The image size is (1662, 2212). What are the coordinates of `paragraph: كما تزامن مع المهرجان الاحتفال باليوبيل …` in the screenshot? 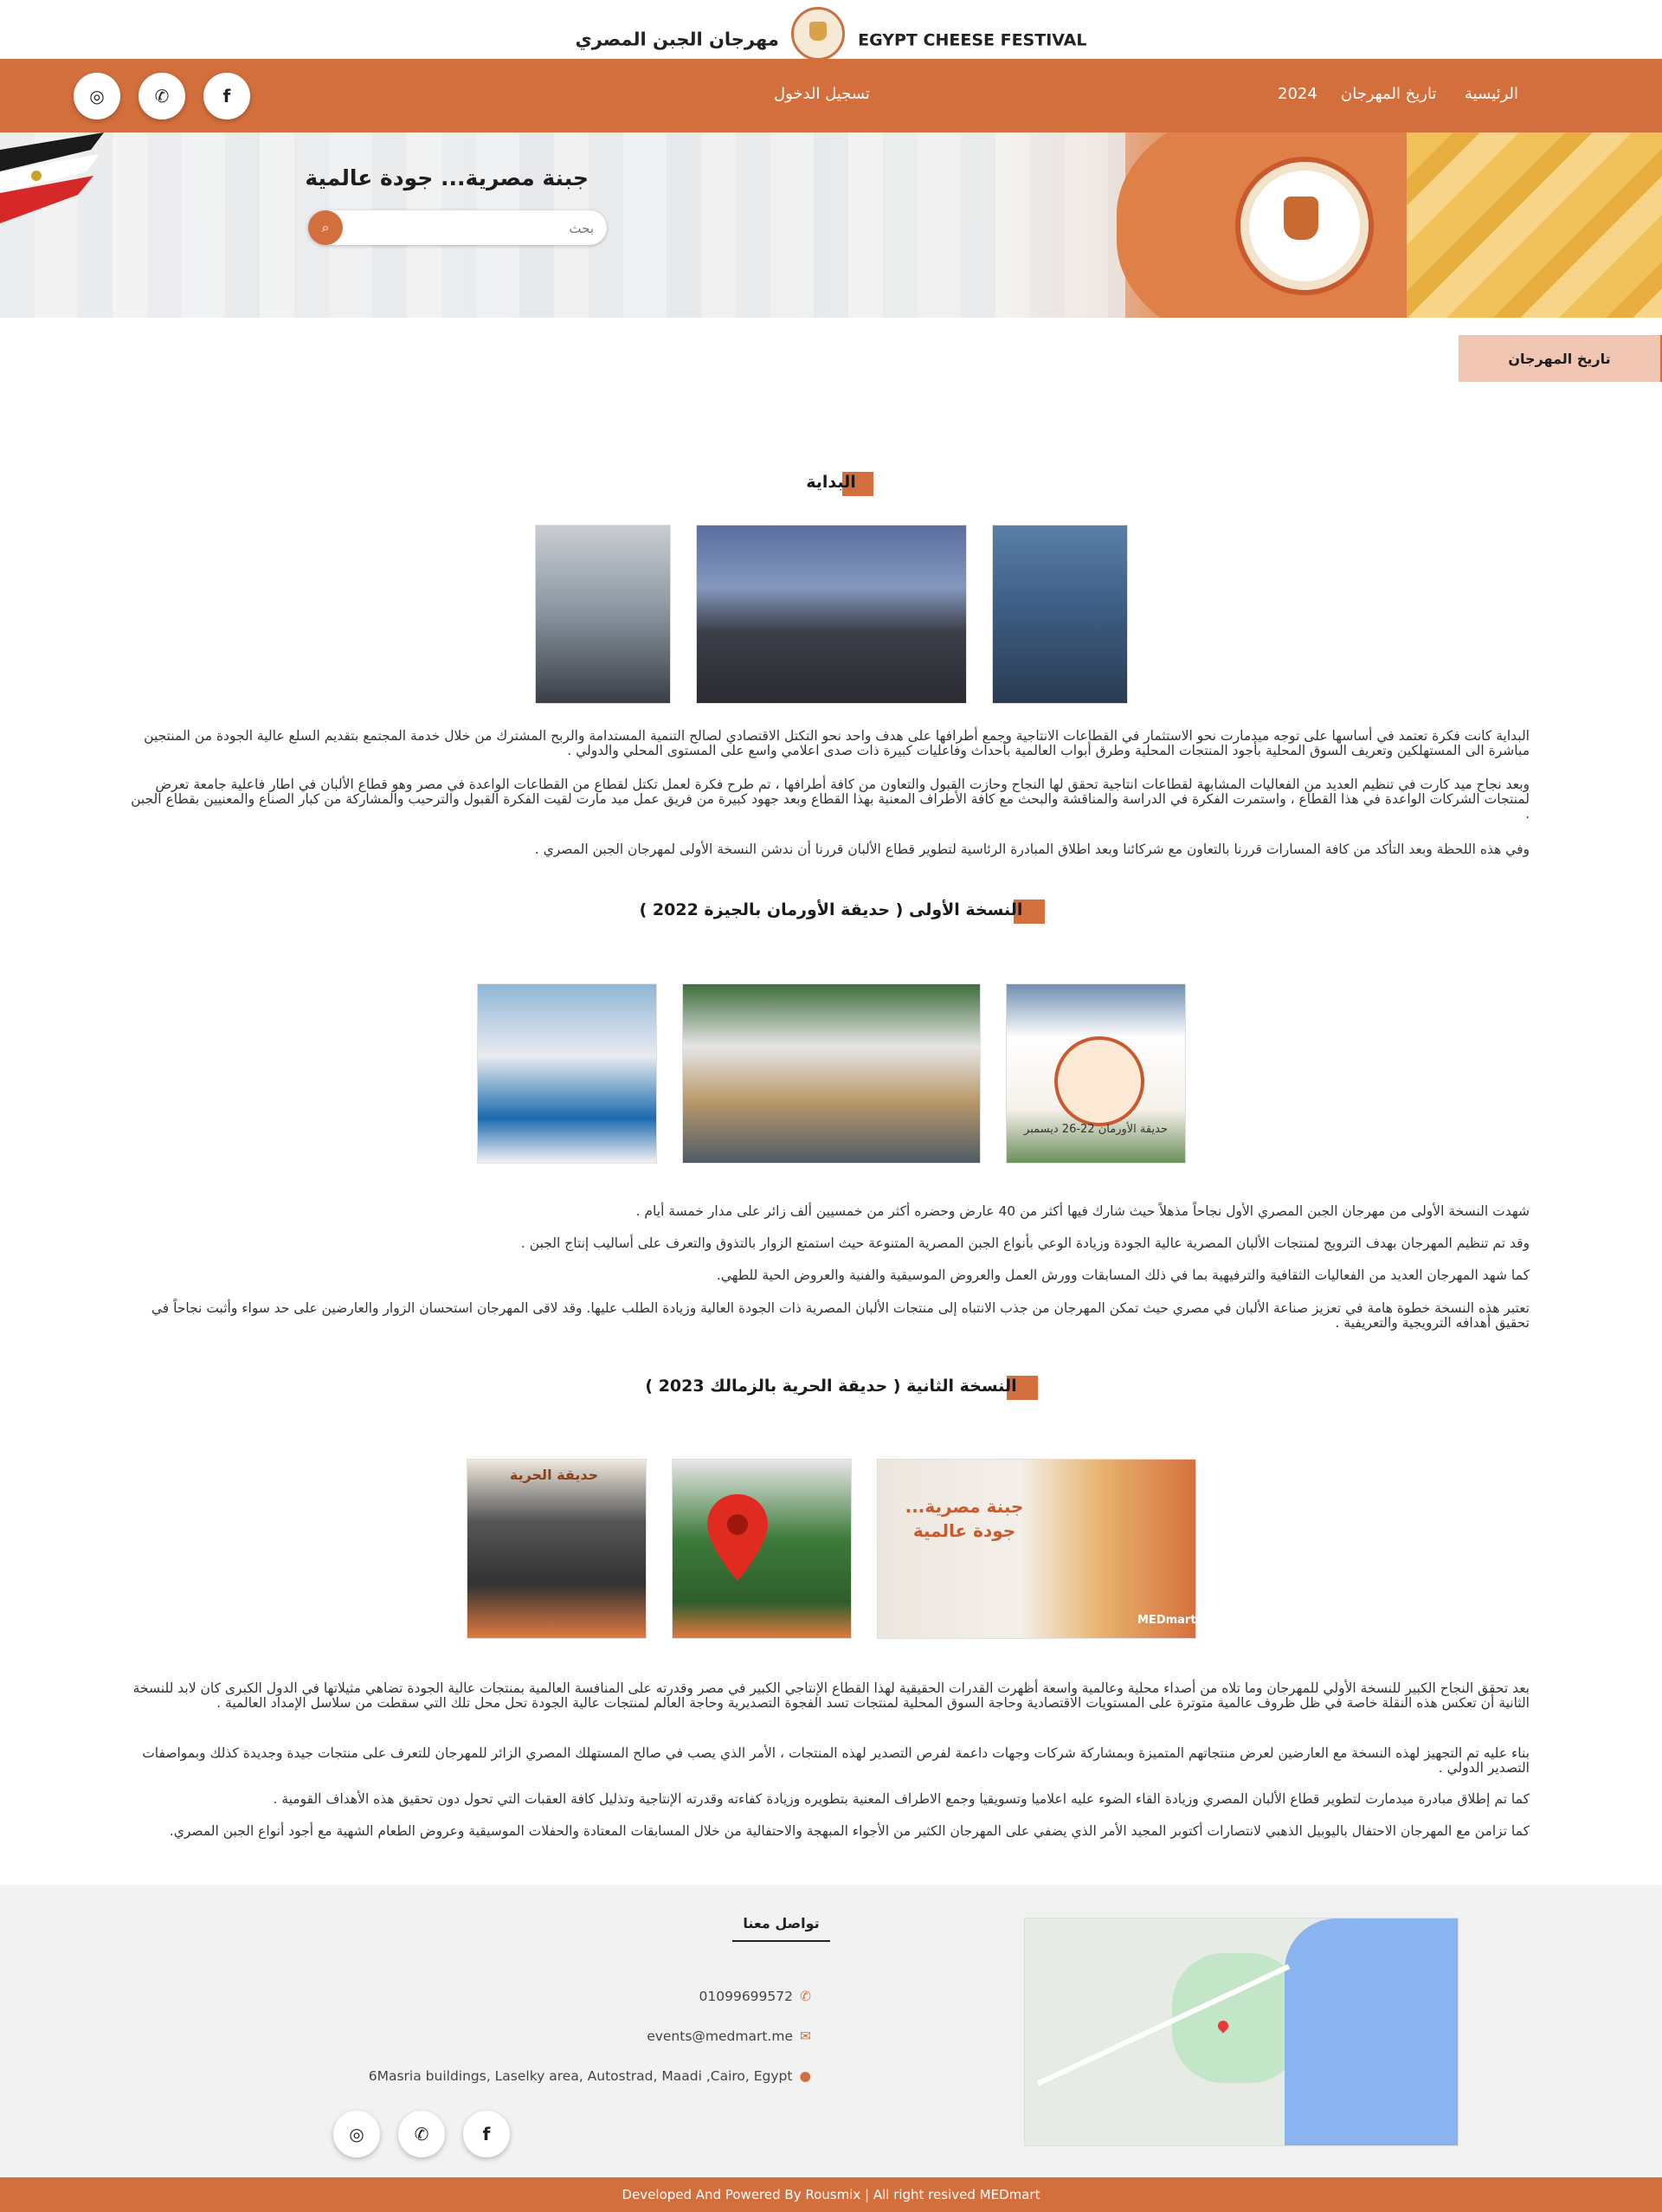 It's located at (849, 1831).